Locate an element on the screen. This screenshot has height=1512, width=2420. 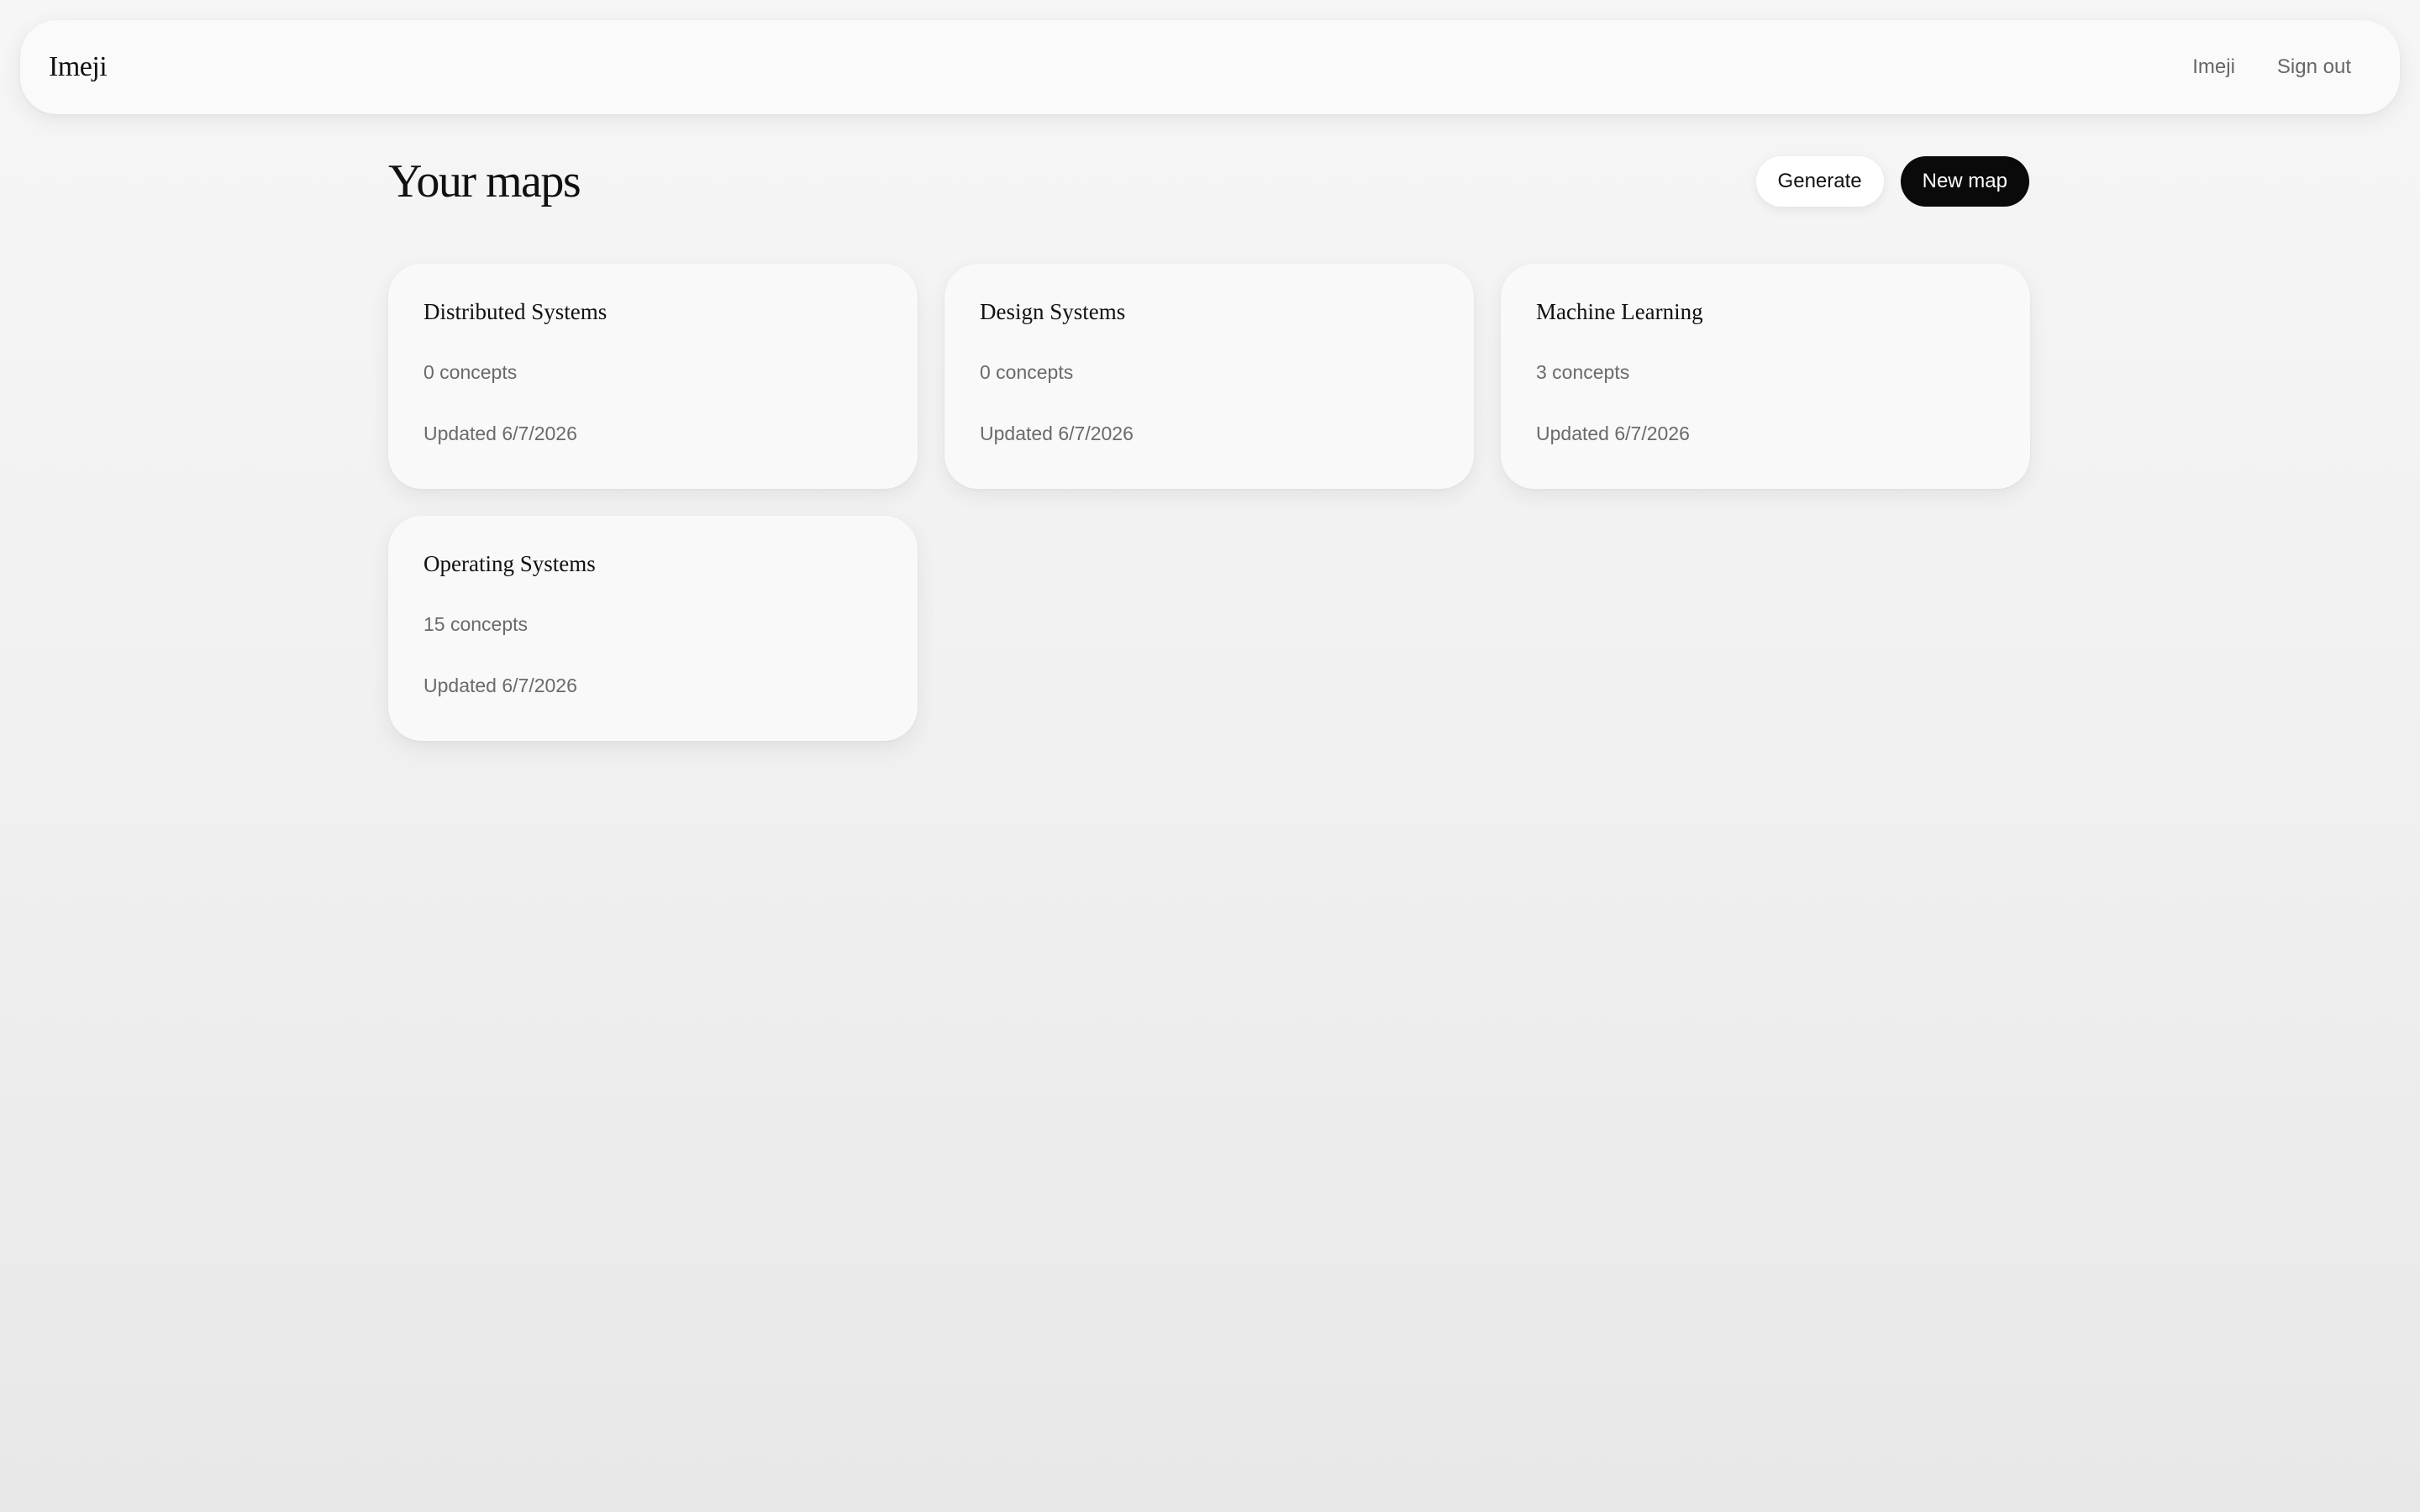
map-card-title: Operating Systems is located at coordinates (510, 563).